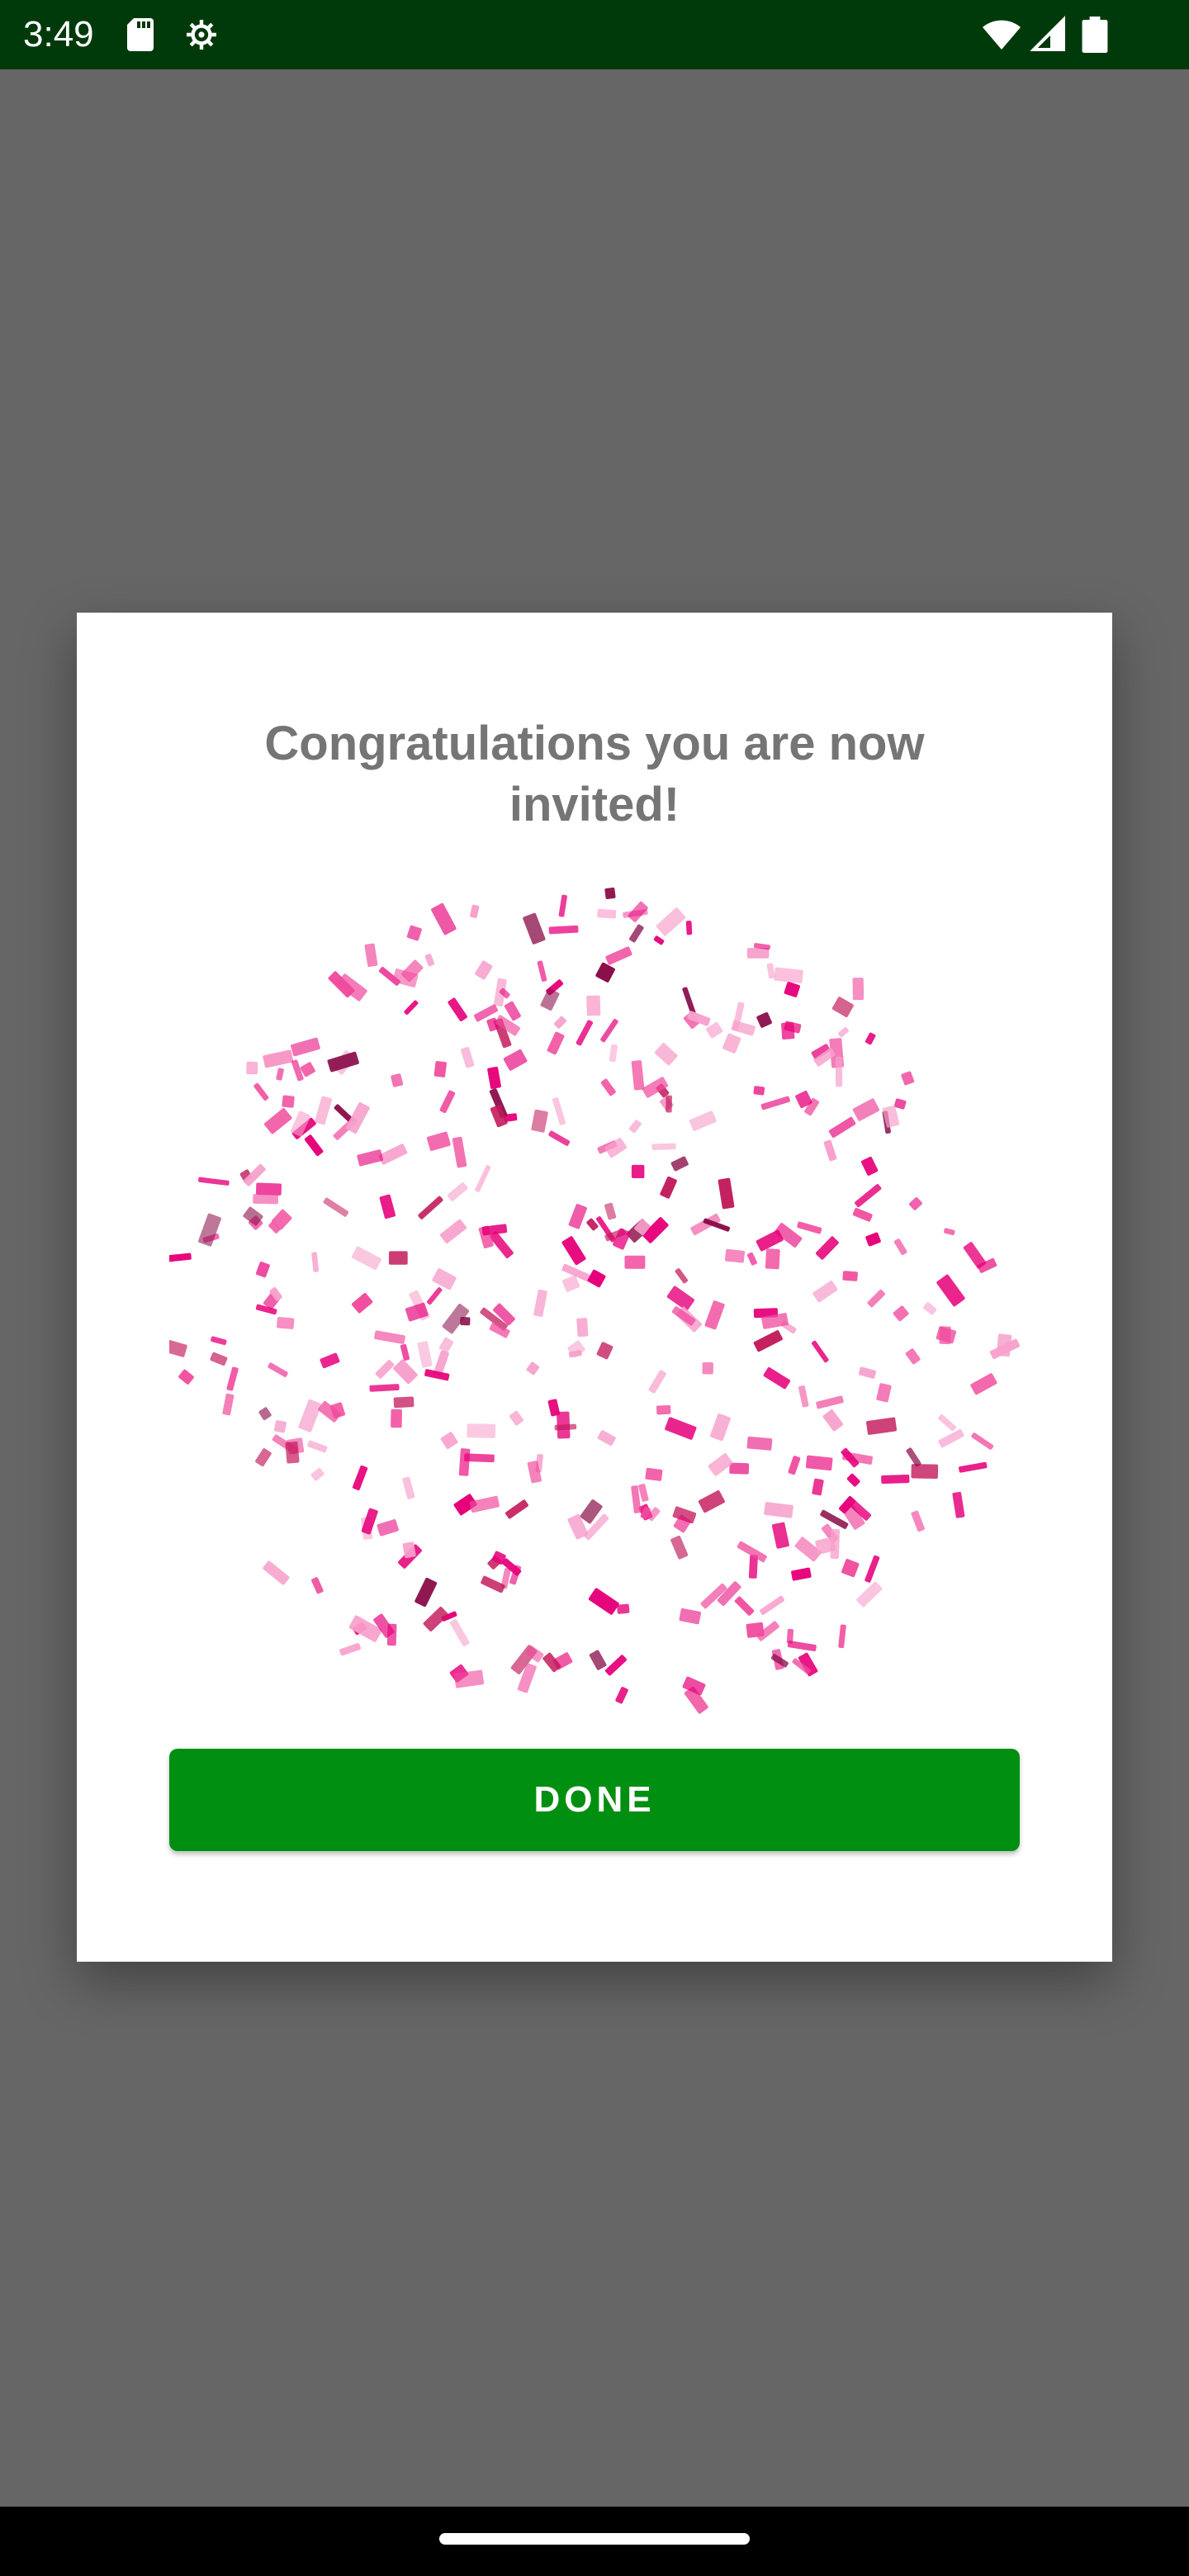 This screenshot has width=1189, height=2576. I want to click on sd-card-icon, so click(140, 34).